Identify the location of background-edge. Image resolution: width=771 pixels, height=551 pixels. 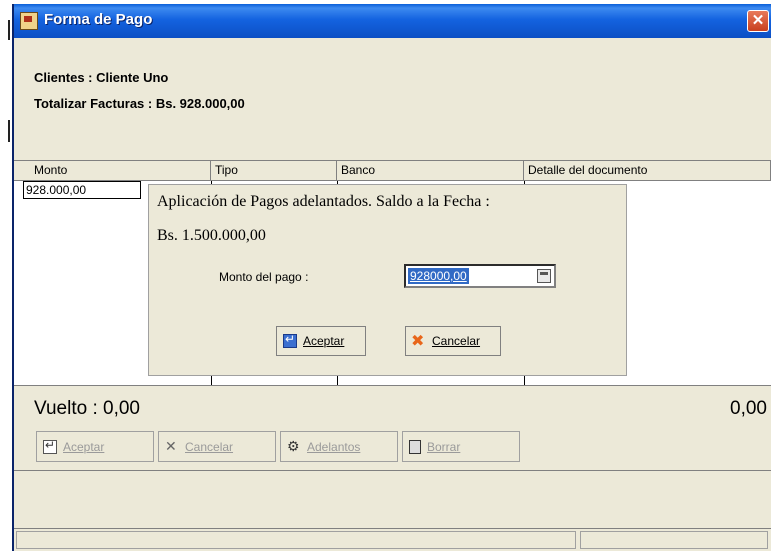
(6, 275).